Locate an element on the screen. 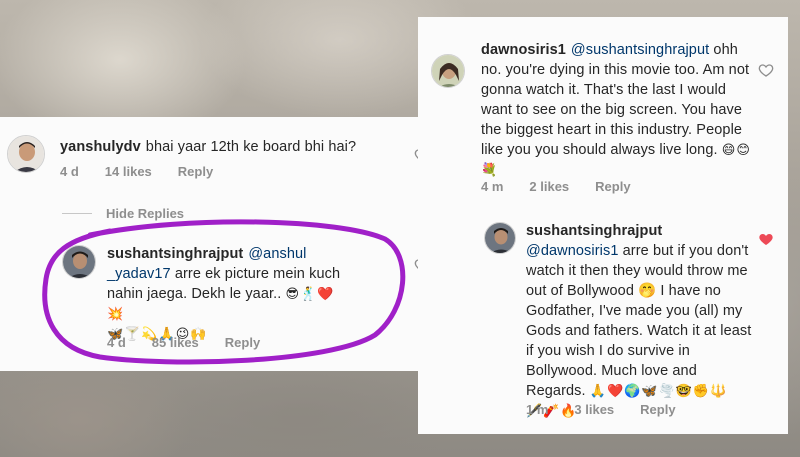 Image resolution: width=800 pixels, height=457 pixels. liked-heart-icon is located at coordinates (766, 239).